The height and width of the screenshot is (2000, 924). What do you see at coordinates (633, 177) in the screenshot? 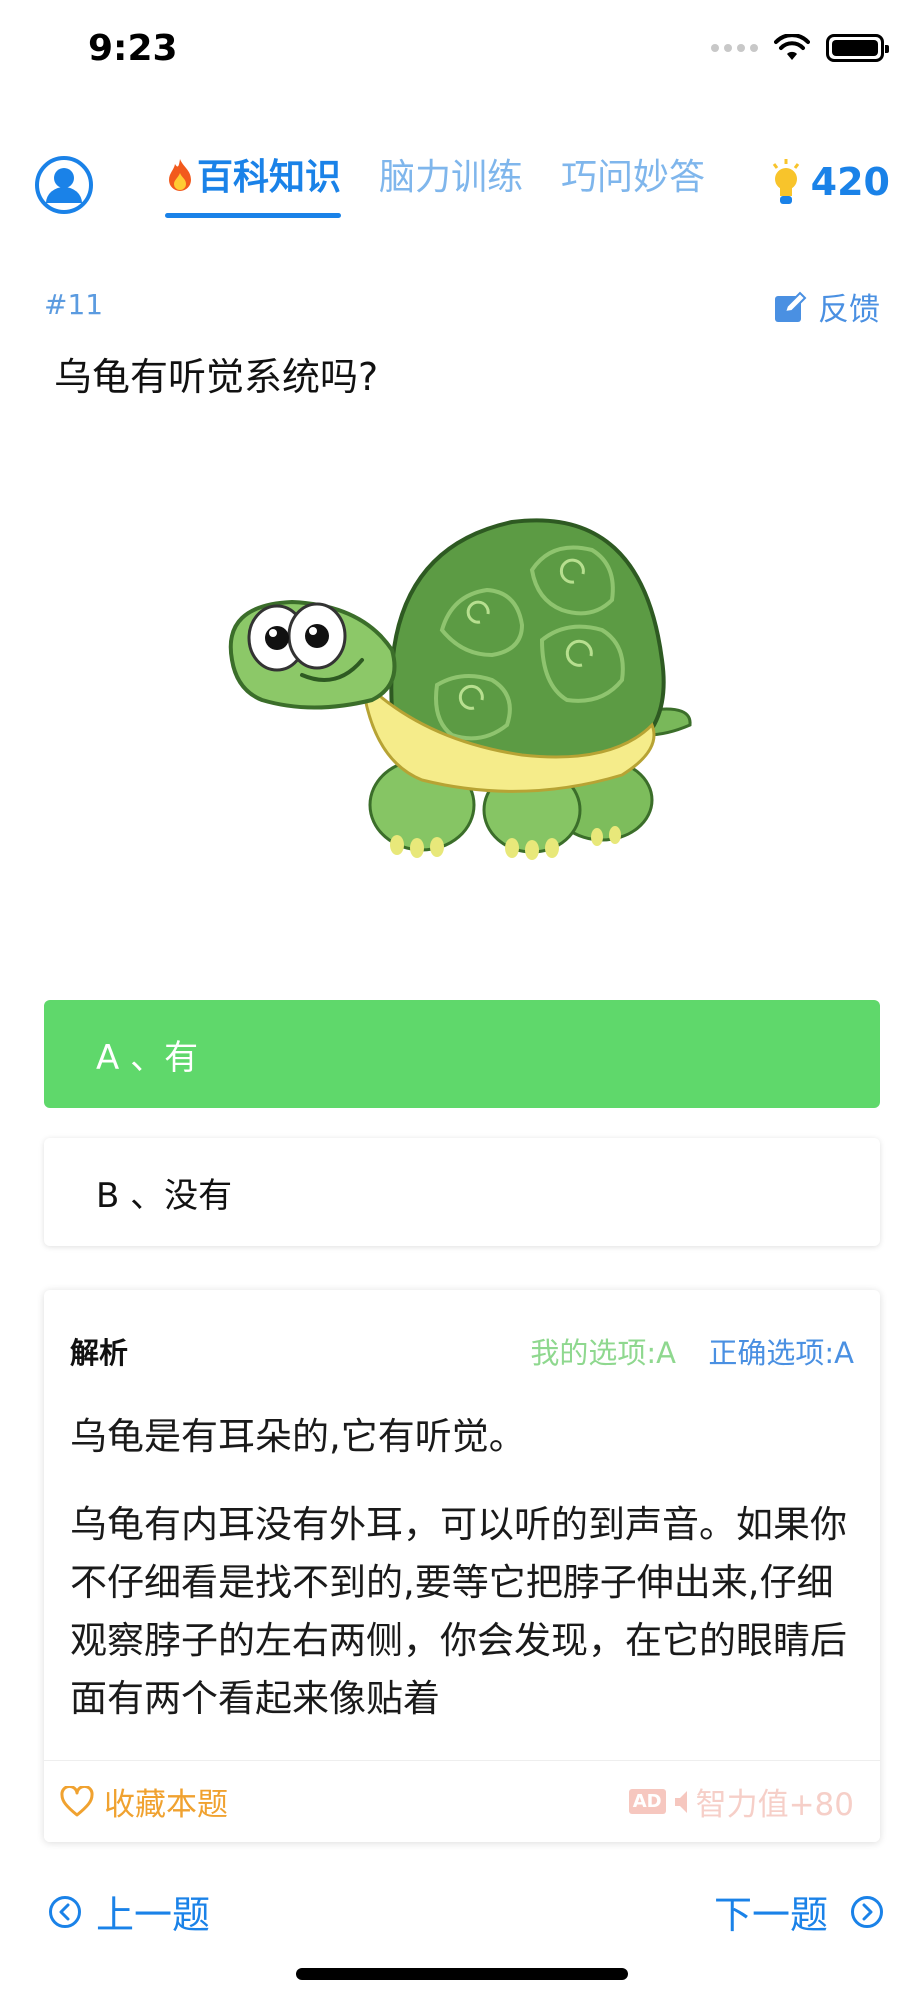
I see `tab-label: 巧问妙答` at bounding box center [633, 177].